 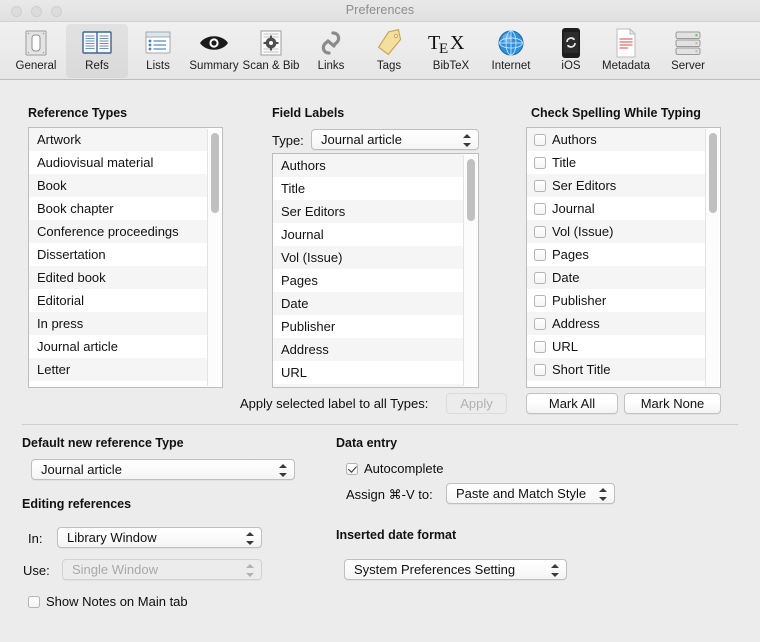 What do you see at coordinates (271, 43) in the screenshot?
I see `document-gear-icon` at bounding box center [271, 43].